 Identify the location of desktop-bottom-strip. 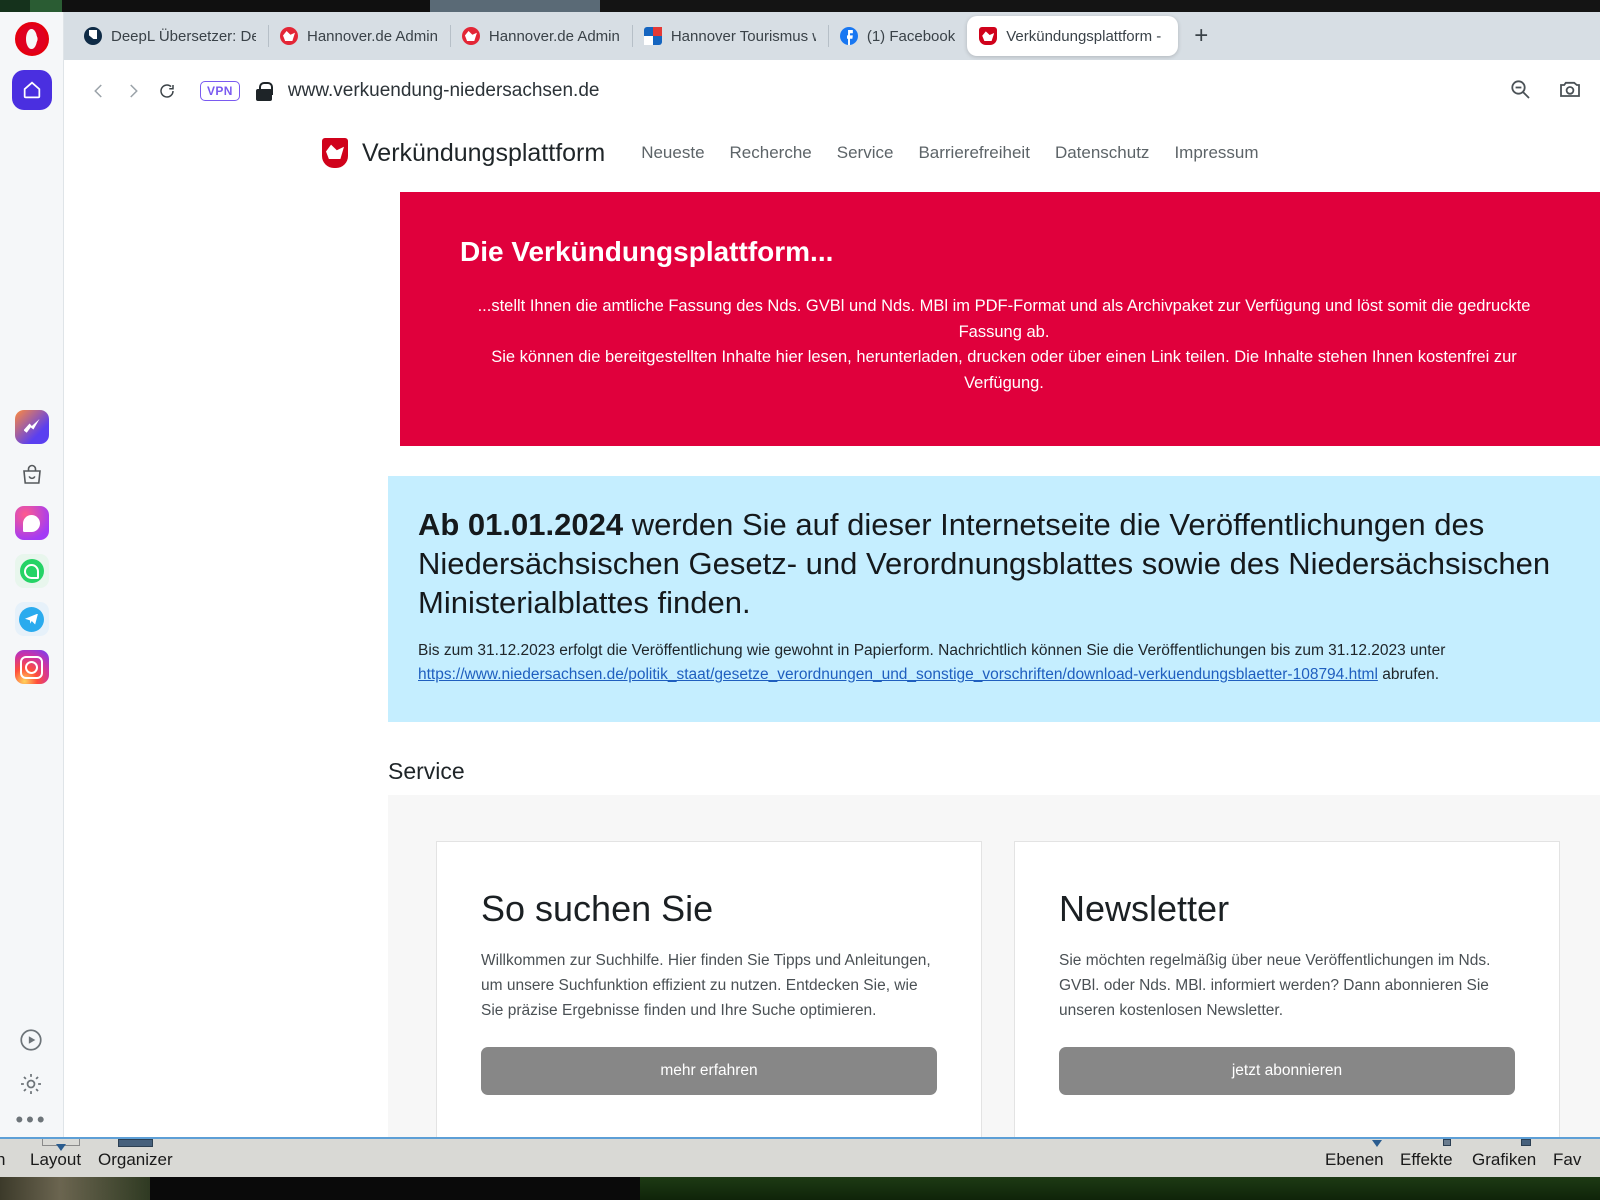
(800, 1188).